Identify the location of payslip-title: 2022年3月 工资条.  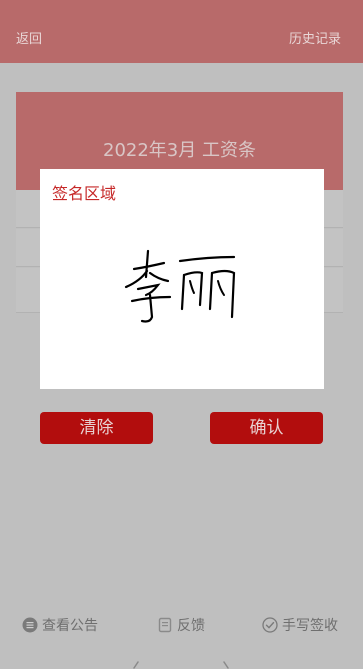
(179, 150).